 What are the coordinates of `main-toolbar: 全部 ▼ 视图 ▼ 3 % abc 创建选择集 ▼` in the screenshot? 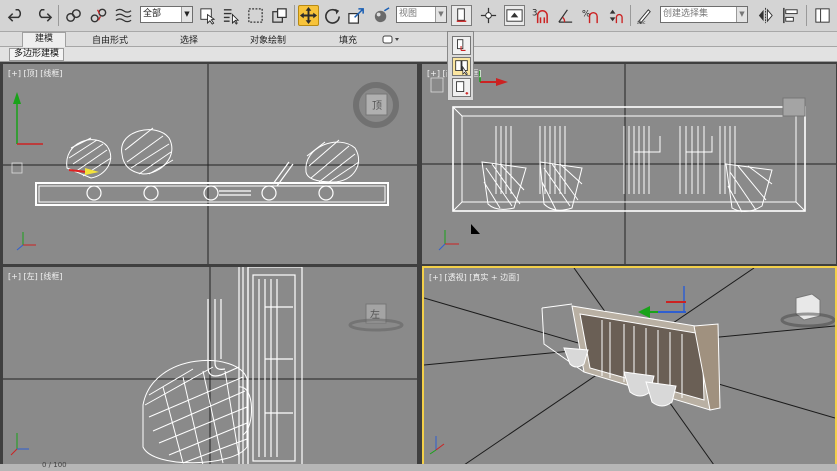 It's located at (418, 16).